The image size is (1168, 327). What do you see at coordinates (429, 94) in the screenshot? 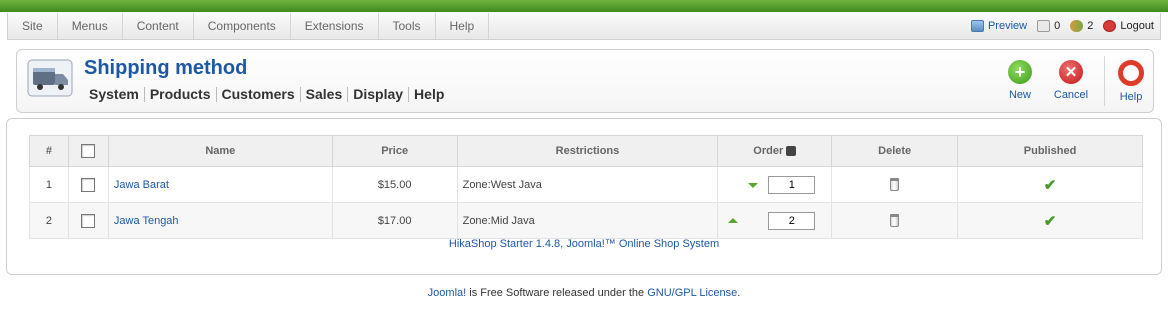
I see `subnav-help: Help` at bounding box center [429, 94].